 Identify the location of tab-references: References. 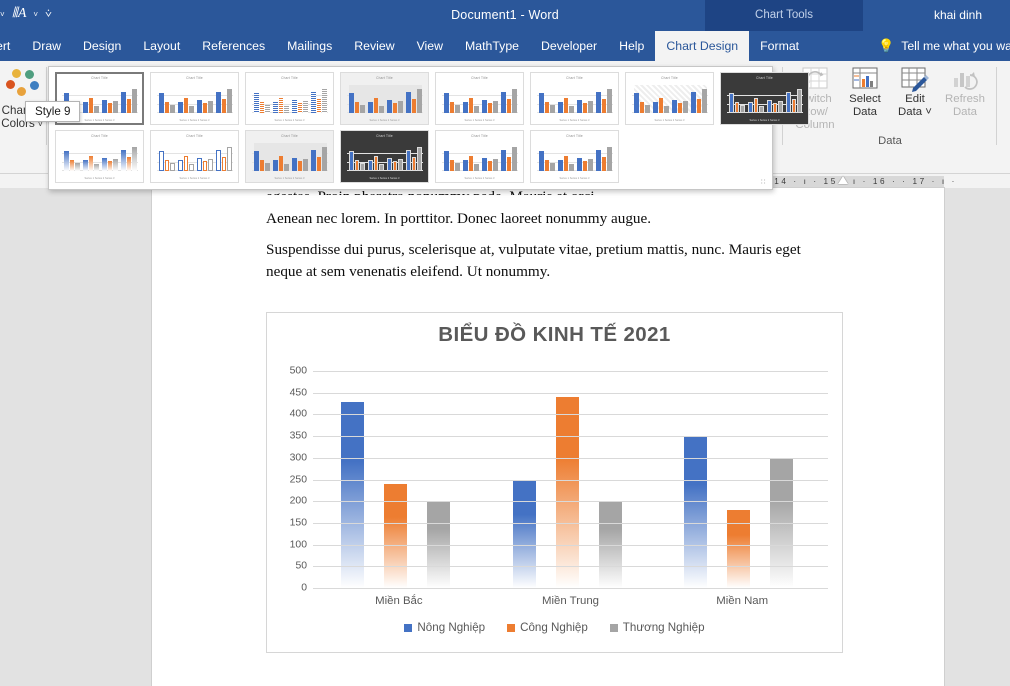
(233, 46).